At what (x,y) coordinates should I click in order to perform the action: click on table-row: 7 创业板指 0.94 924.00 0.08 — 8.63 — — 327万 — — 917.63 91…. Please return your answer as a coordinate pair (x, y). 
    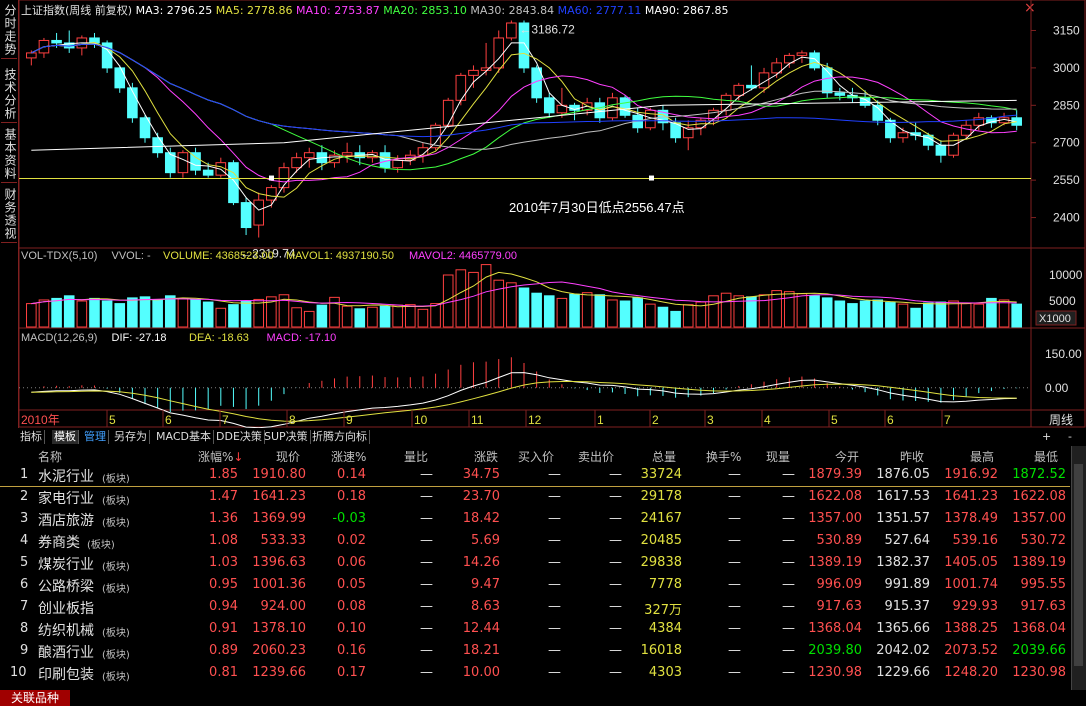
    Looking at the image, I should click on (535, 607).